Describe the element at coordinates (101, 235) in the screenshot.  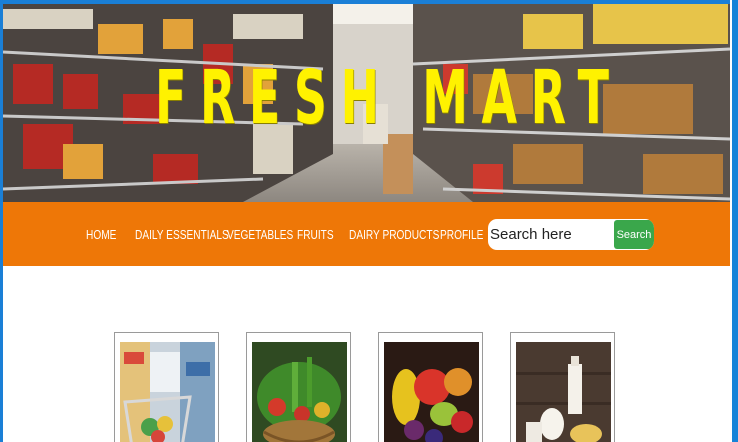
I see `nav-home: HOME` at that location.